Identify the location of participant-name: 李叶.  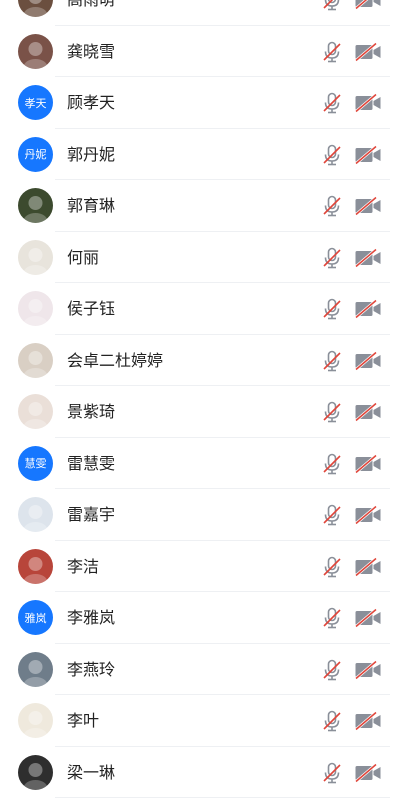
(83, 721).